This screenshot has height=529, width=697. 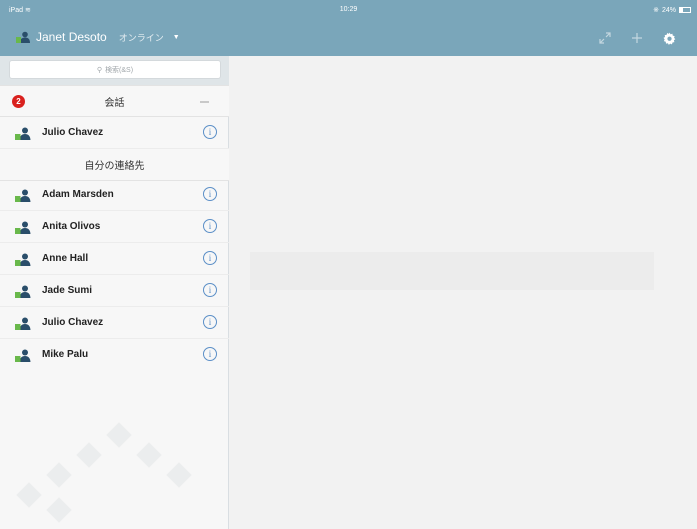 I want to click on status-bar-battery: ※ 24%, so click(x=672, y=10).